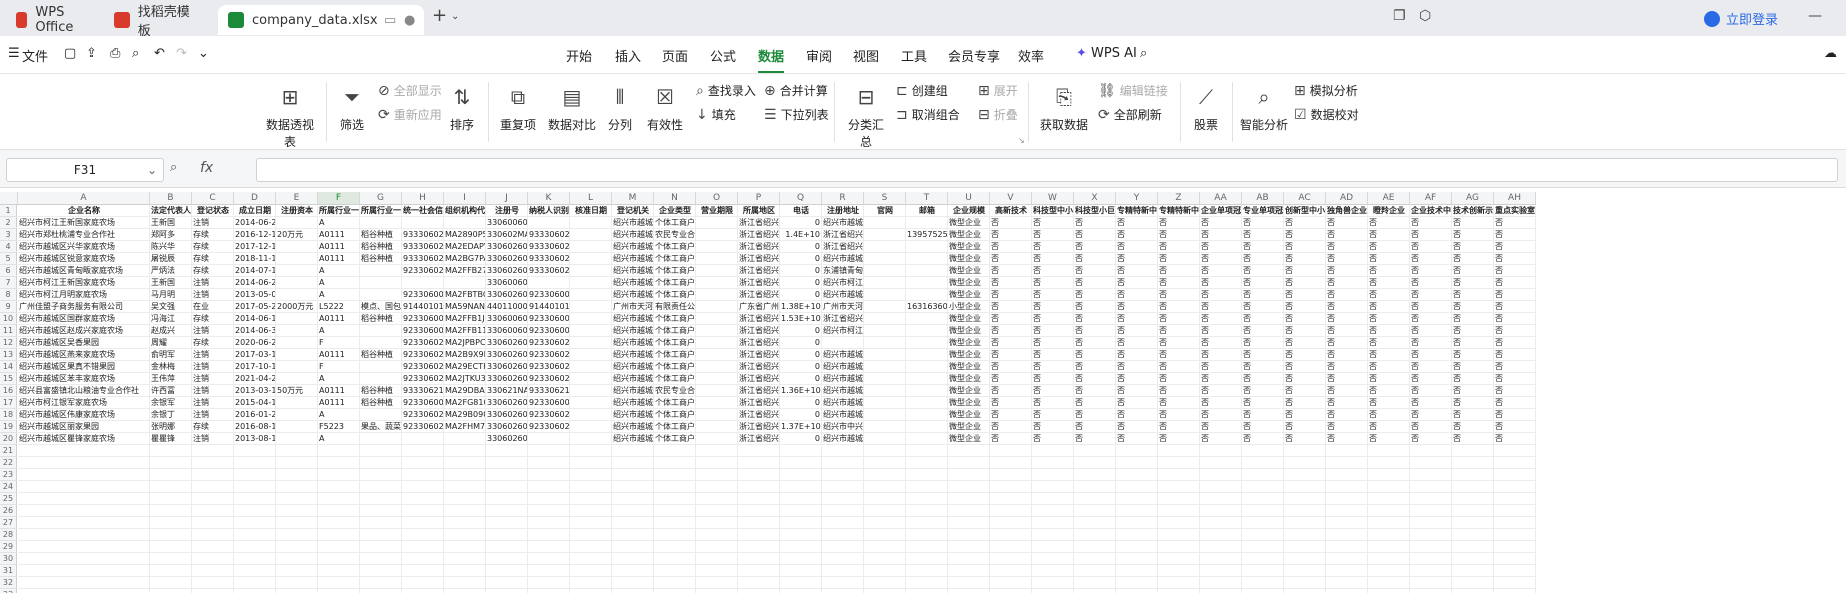 This screenshot has height=593, width=1846. What do you see at coordinates (866, 55) in the screenshot?
I see `menu-view: 视图` at bounding box center [866, 55].